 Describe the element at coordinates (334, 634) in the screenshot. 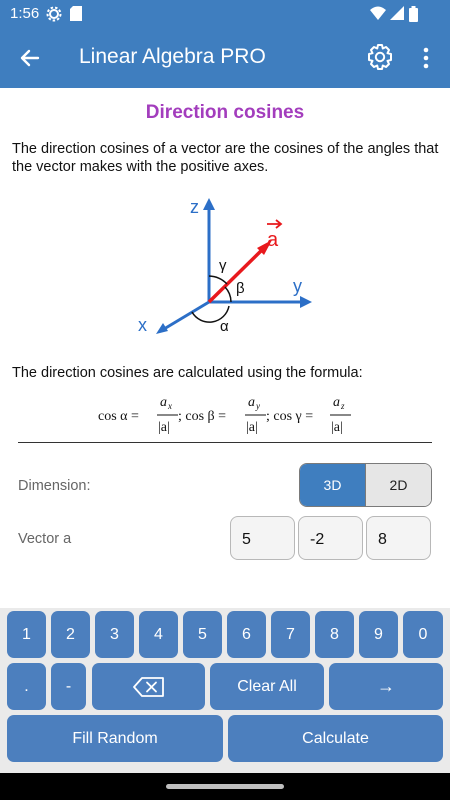

I see `key-8: 8` at that location.